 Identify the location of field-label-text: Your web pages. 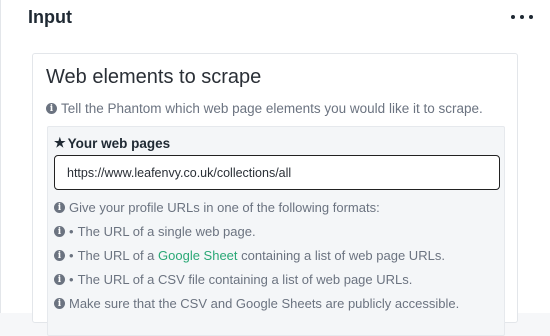
(119, 143).